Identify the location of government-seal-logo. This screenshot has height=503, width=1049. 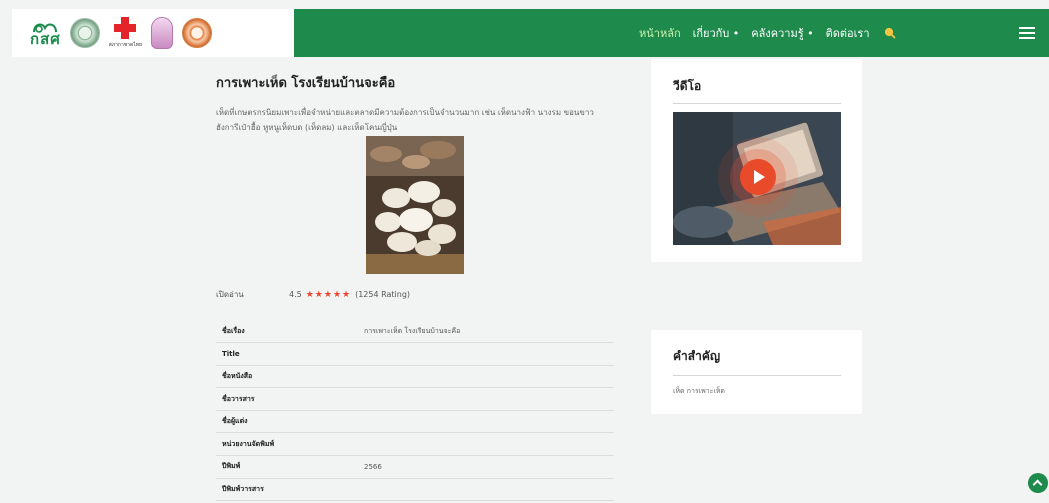
(84, 33).